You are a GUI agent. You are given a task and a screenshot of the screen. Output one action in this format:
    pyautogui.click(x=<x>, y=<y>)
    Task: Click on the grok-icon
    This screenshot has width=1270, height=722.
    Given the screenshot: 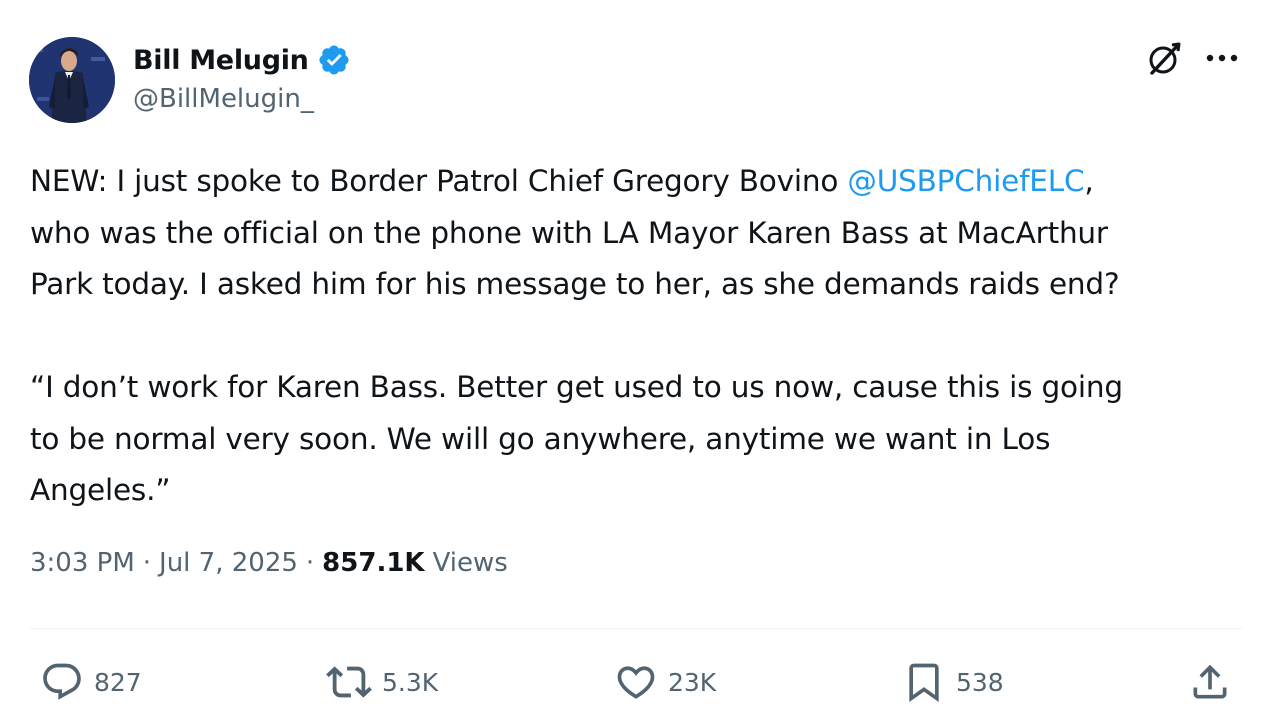 What is the action you would take?
    pyautogui.click(x=1164, y=59)
    